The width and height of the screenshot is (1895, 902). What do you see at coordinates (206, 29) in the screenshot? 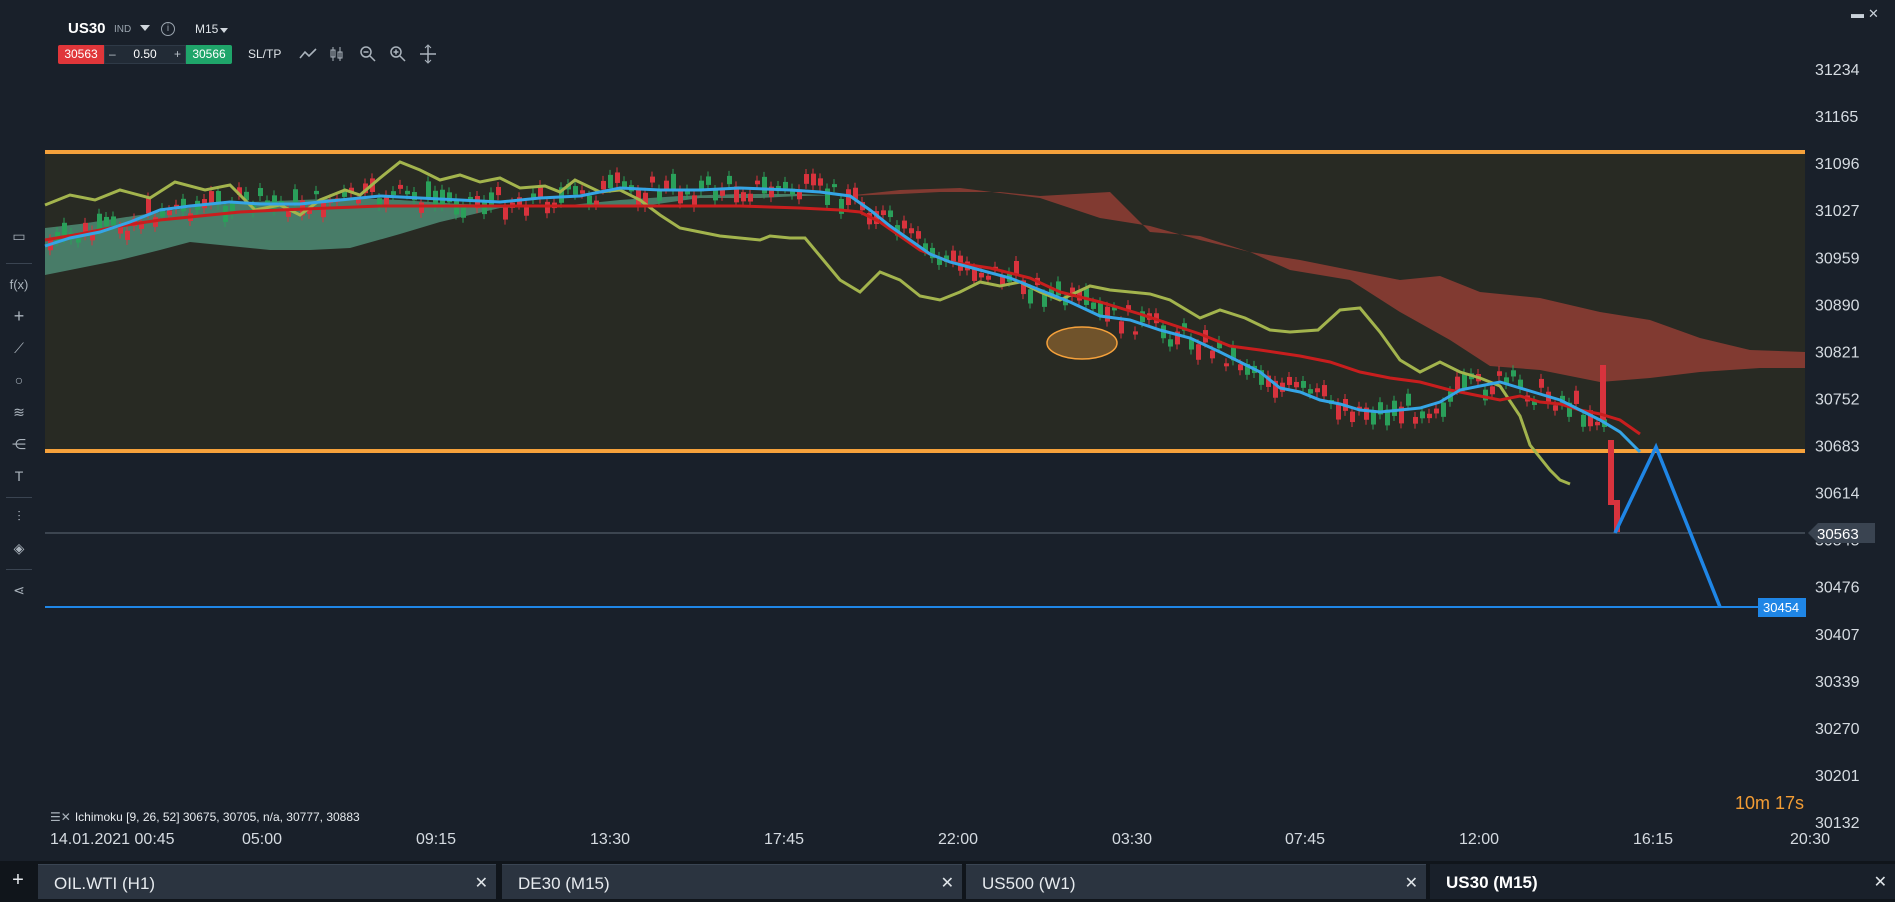
I see `timeframe-selector: M15` at bounding box center [206, 29].